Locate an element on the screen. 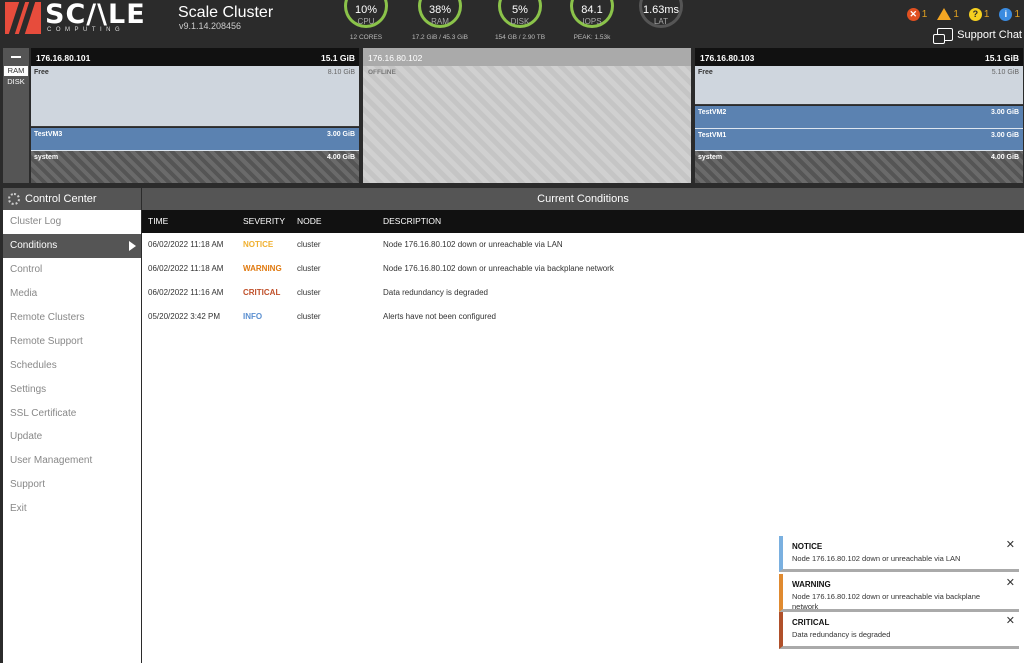 Image resolution: width=1024 pixels, height=663 pixels. question-alerts-button: ? 1 is located at coordinates (979, 14).